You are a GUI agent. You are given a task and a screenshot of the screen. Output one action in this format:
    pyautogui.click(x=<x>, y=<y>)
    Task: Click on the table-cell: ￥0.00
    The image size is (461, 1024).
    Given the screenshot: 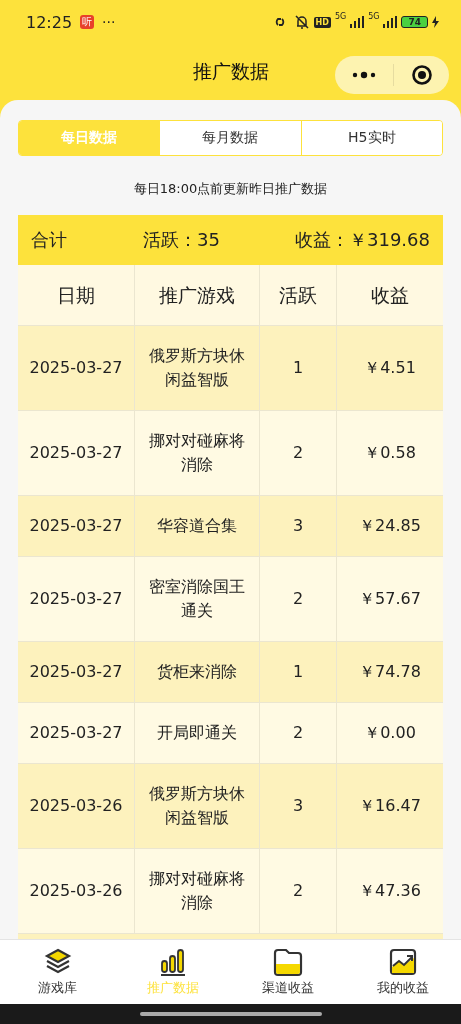 What is the action you would take?
    pyautogui.click(x=390, y=733)
    